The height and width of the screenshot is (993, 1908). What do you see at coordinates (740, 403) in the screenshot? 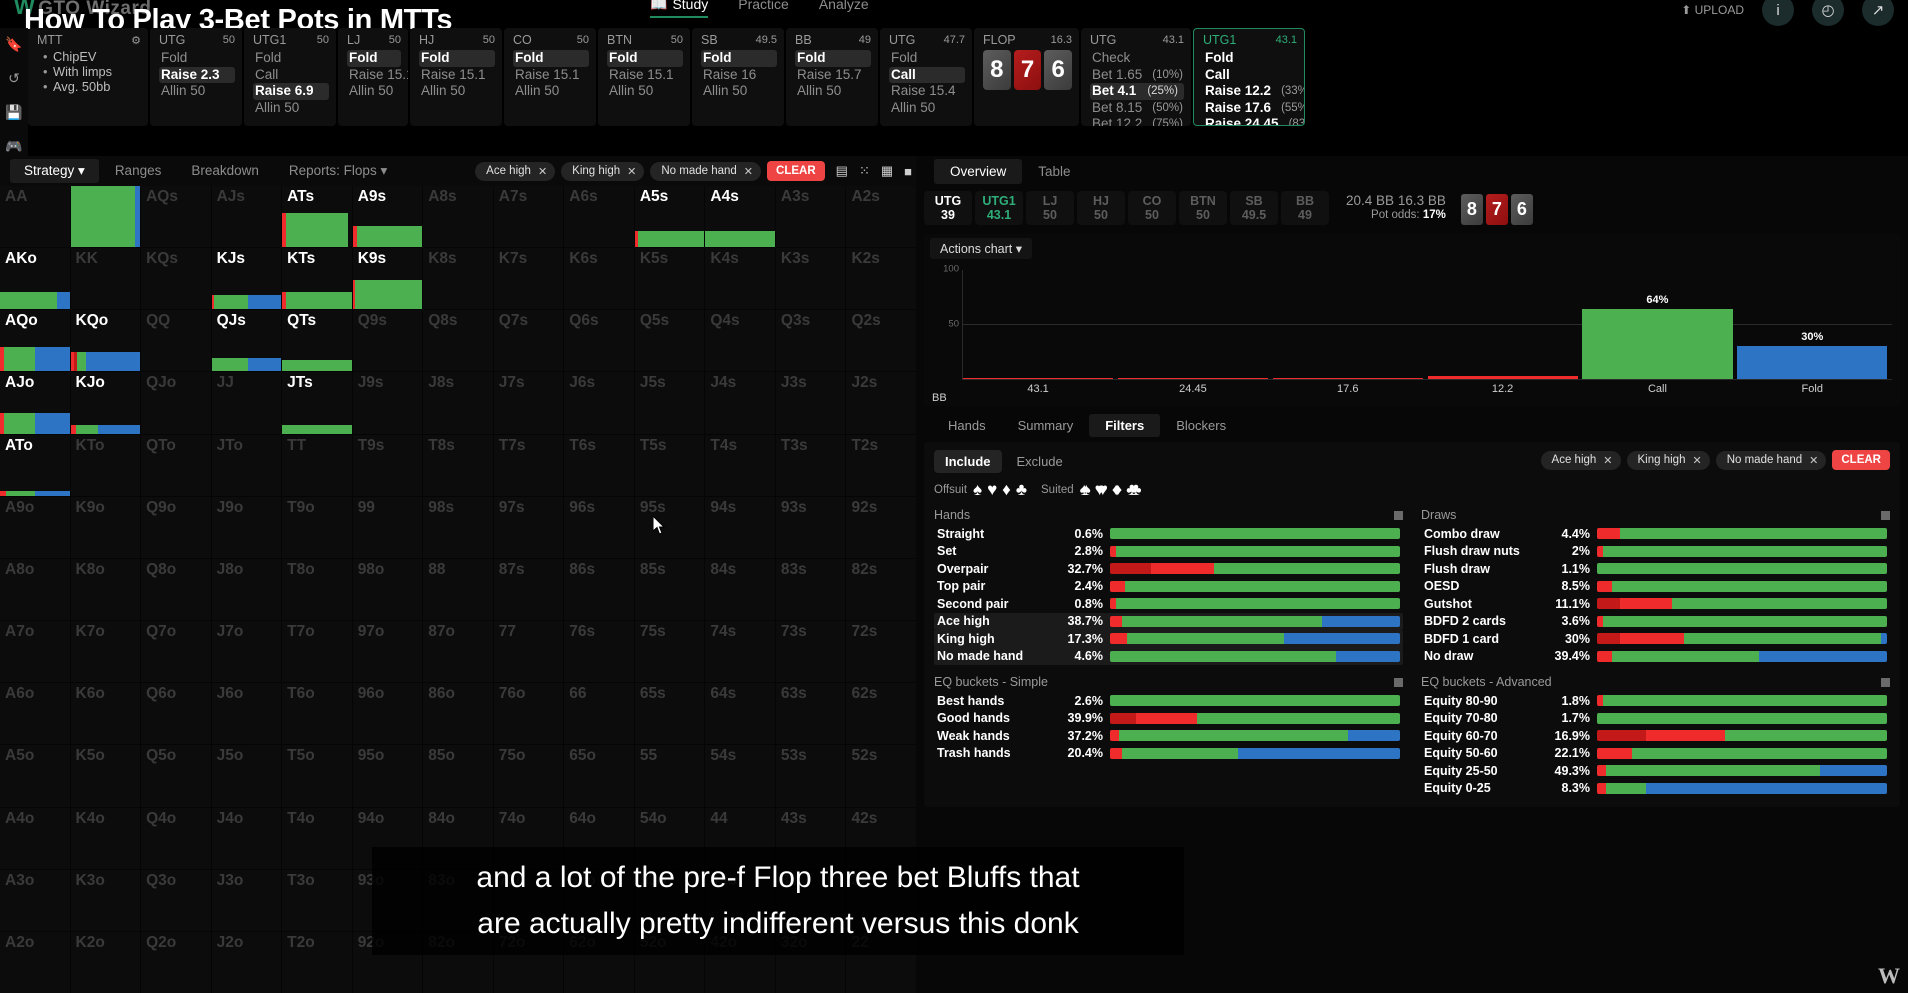
I see `range-cell-J4s: J4s` at bounding box center [740, 403].